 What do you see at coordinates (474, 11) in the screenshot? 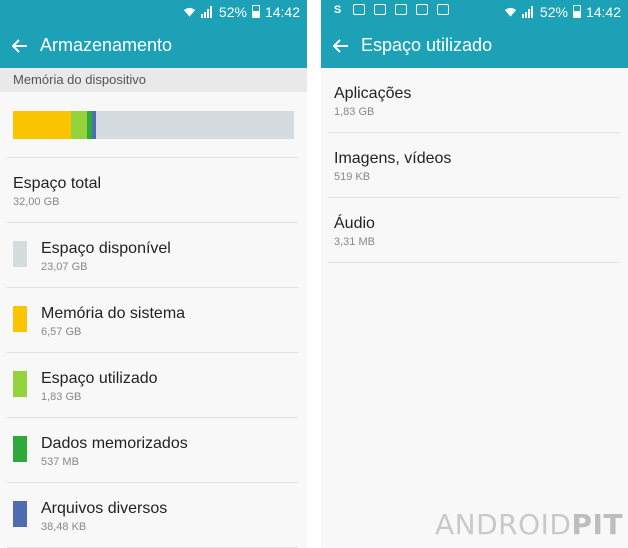
I see `status-bar: S 52% 14:42` at bounding box center [474, 11].